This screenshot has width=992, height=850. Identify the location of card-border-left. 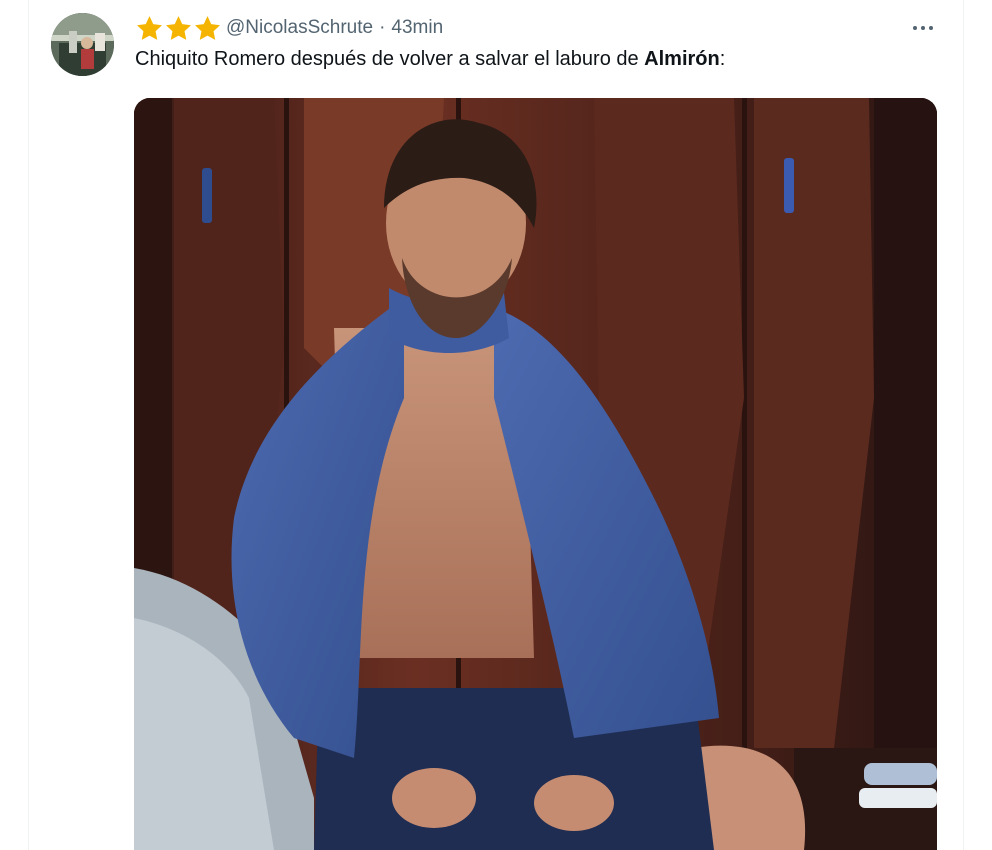
(28, 425).